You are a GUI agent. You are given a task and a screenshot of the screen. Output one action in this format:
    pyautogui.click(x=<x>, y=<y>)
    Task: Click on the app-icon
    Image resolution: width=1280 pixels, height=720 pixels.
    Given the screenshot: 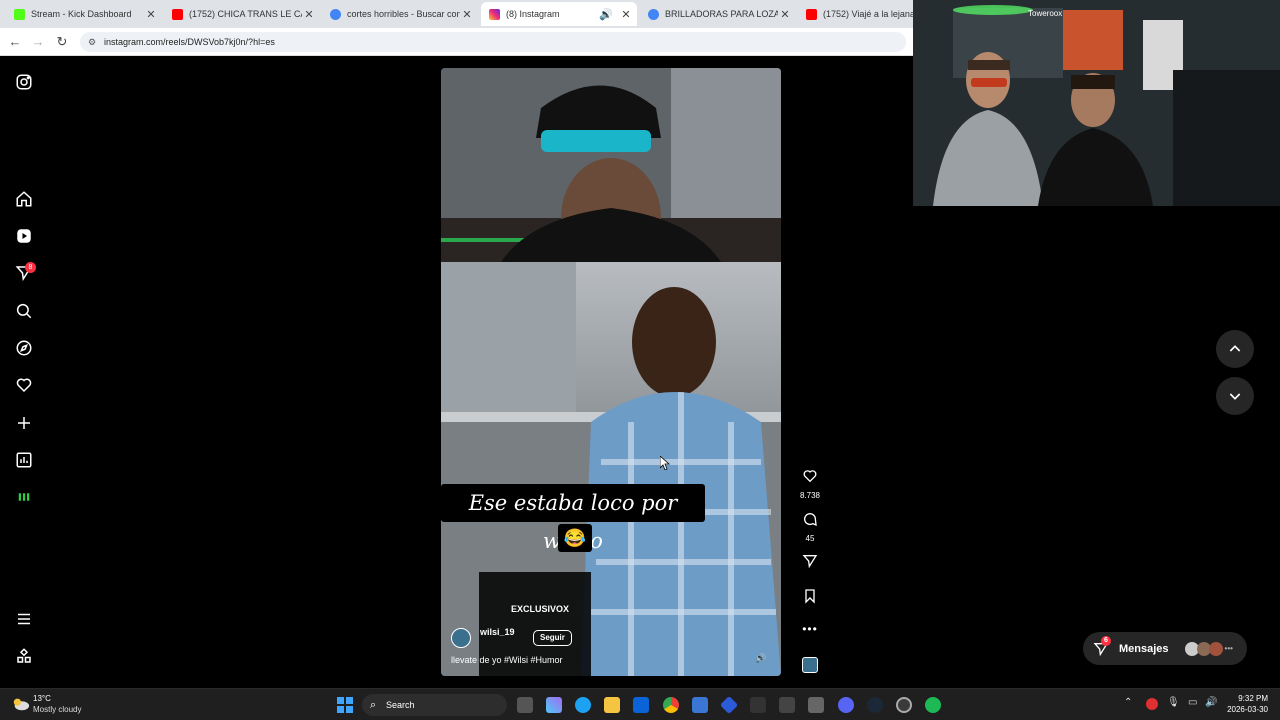 What is the action you would take?
    pyautogui.click(x=729, y=705)
    